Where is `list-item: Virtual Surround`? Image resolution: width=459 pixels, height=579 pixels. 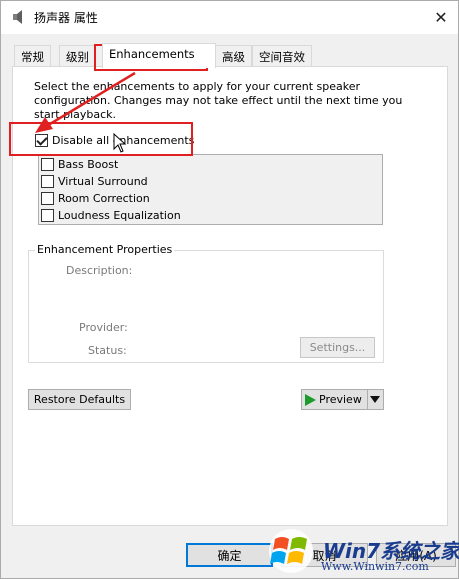
list-item: Virtual Surround is located at coordinates (94, 181).